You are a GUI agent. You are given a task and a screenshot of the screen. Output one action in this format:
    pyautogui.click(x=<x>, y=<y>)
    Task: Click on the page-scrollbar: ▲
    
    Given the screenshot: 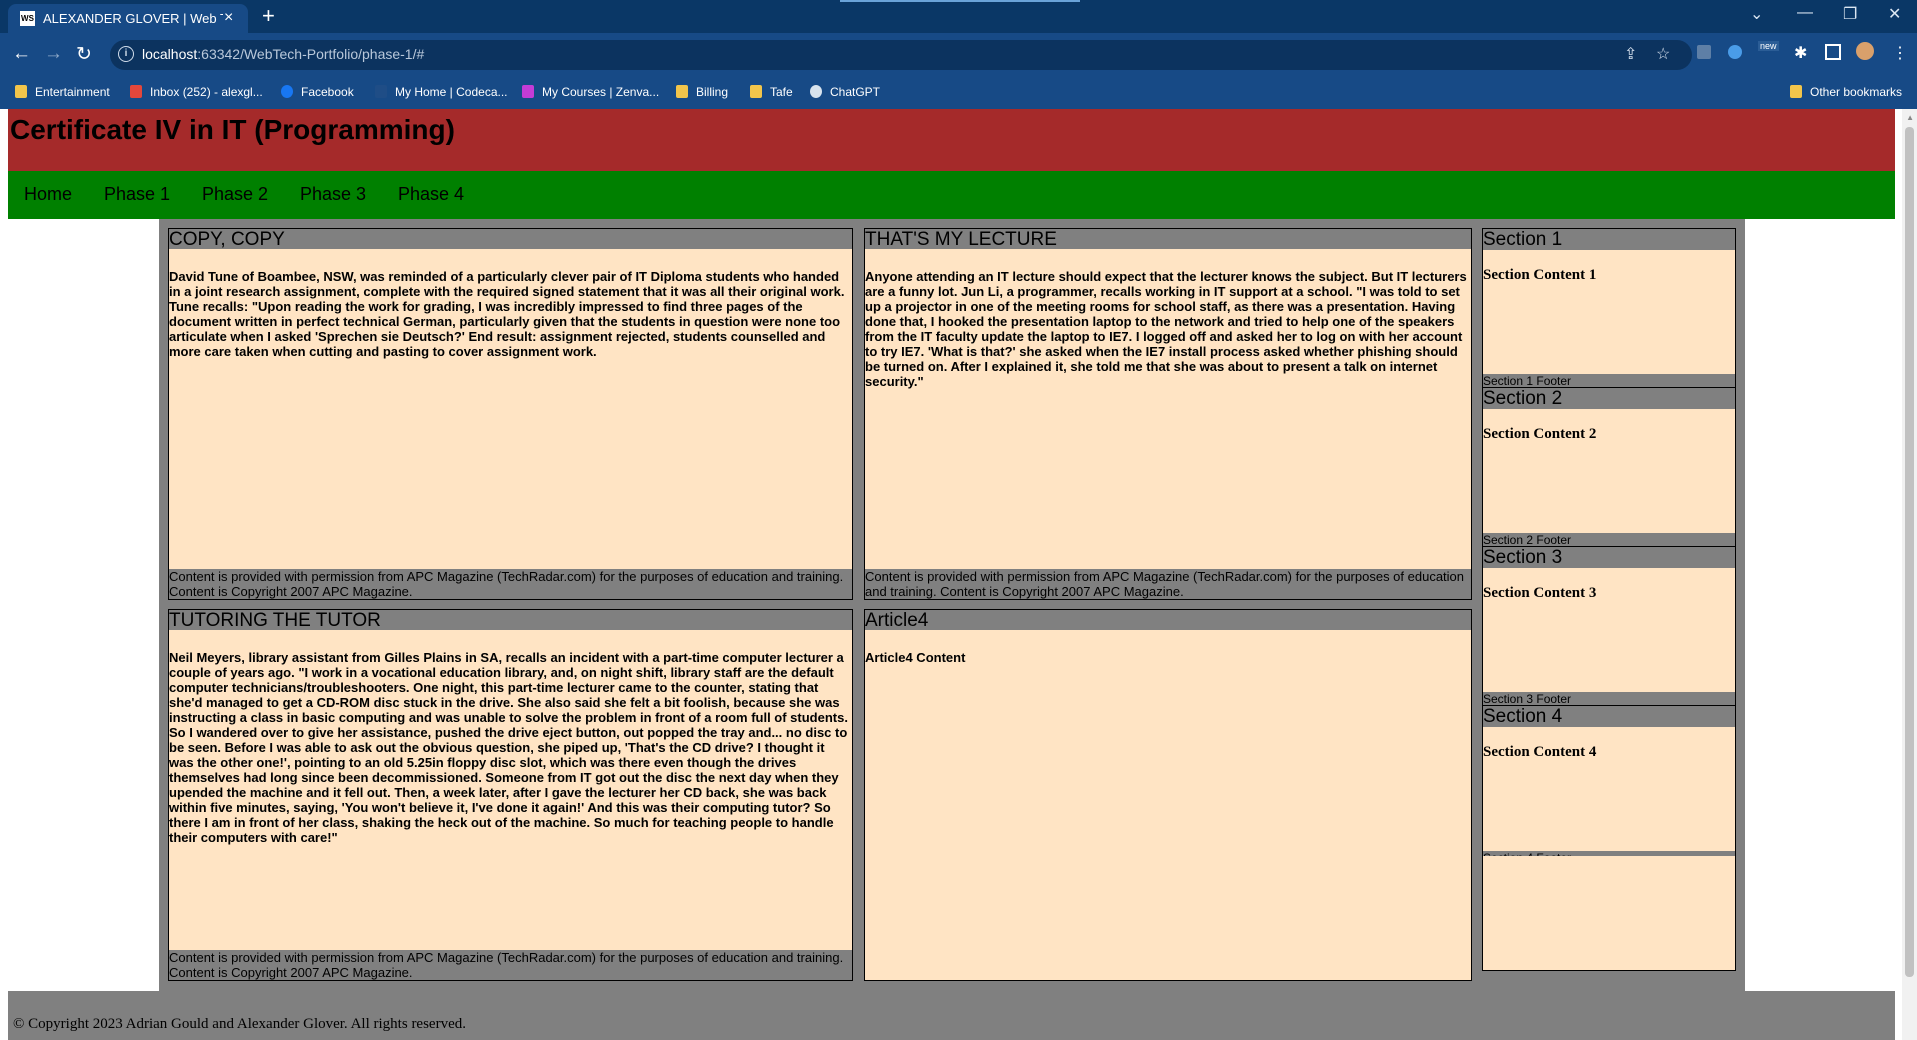 What is the action you would take?
    pyautogui.click(x=1909, y=574)
    